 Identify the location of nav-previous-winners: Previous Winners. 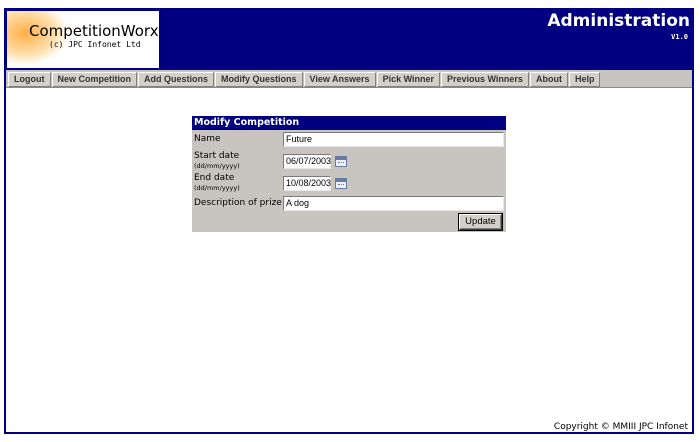
(485, 79).